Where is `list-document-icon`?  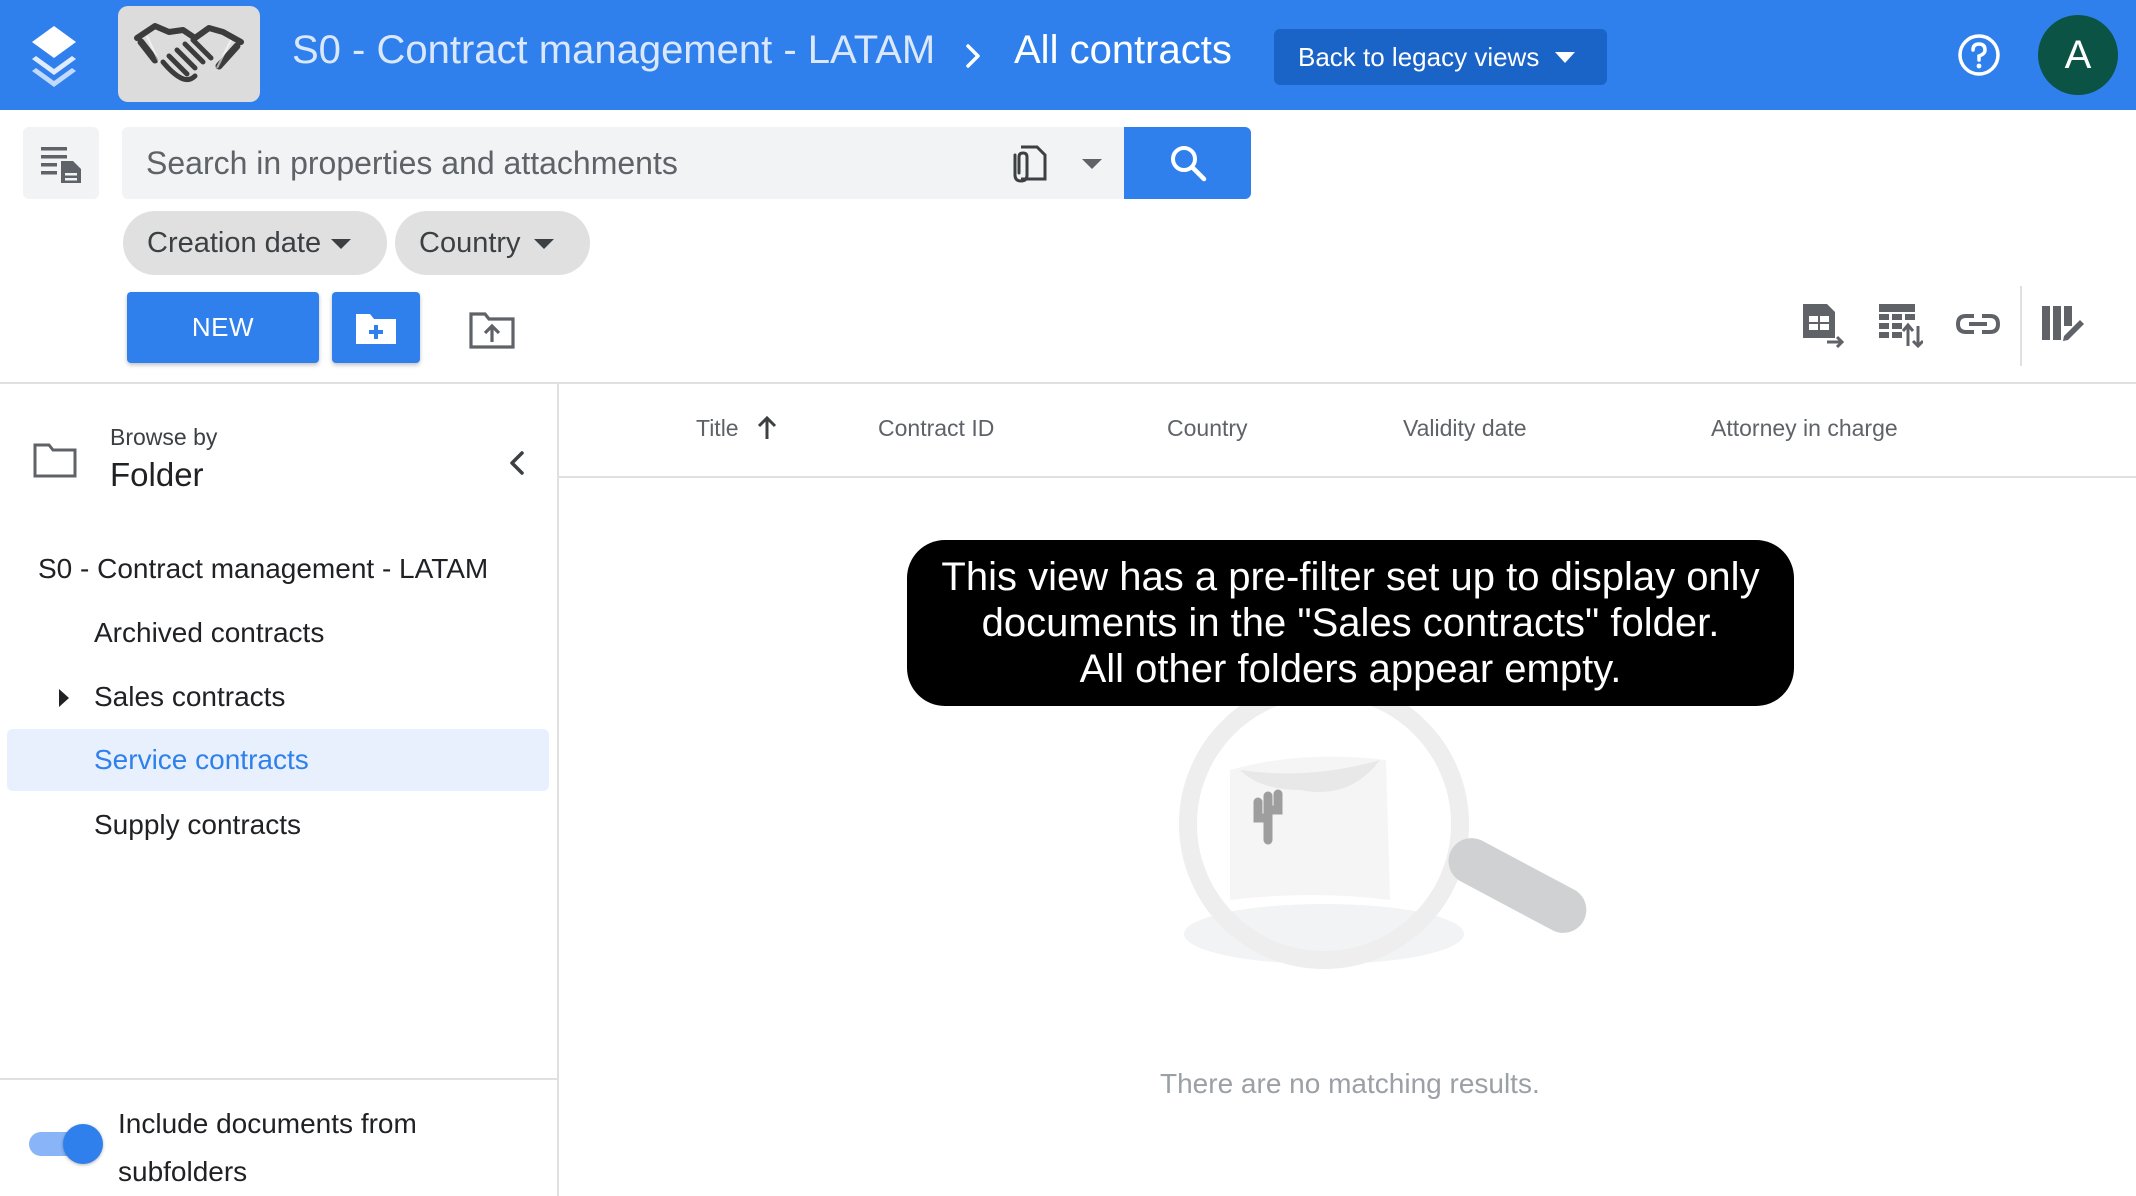
list-document-icon is located at coordinates (61, 165).